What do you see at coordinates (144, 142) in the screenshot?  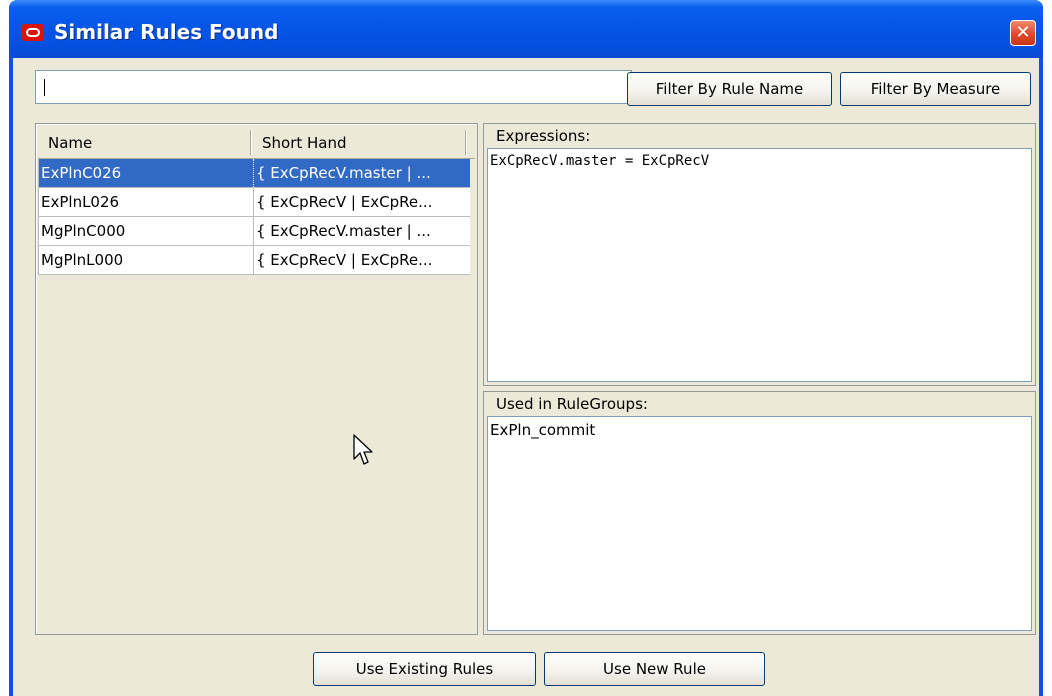 I see `column-header-name: Name` at bounding box center [144, 142].